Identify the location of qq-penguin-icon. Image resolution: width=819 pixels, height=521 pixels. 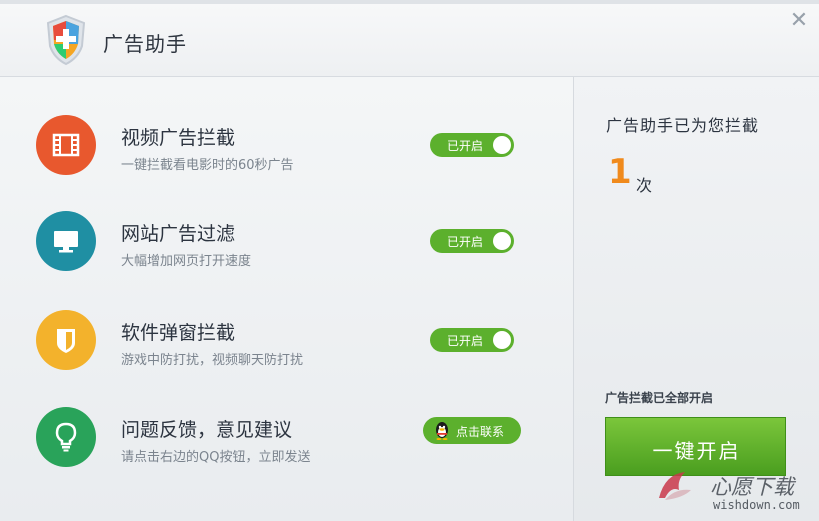
(442, 431).